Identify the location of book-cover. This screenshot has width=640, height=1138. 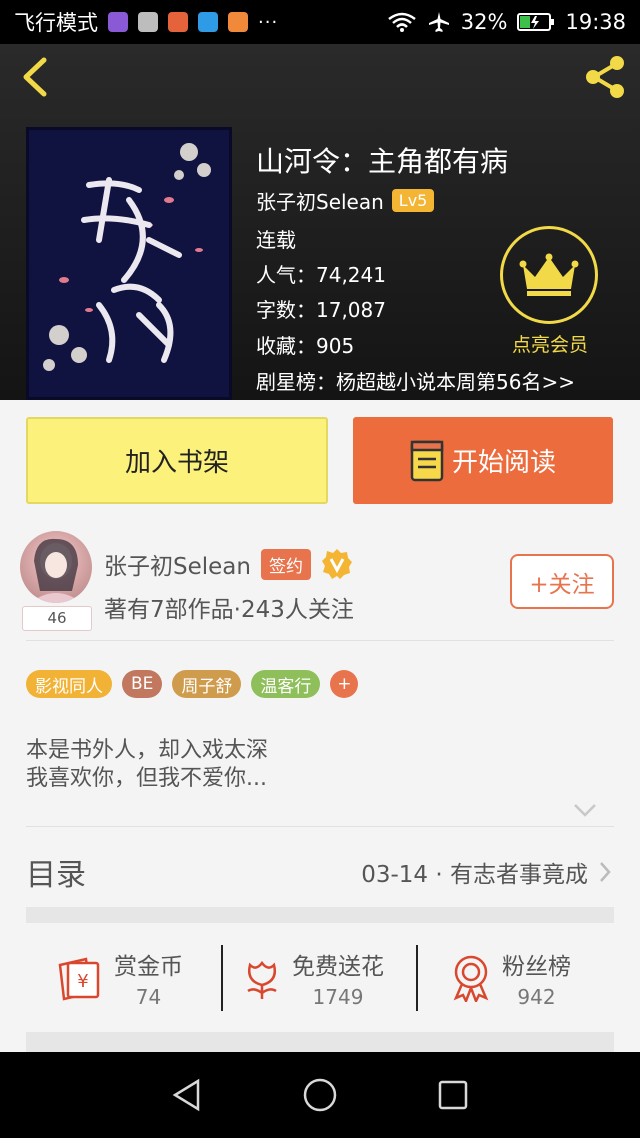
(129, 263).